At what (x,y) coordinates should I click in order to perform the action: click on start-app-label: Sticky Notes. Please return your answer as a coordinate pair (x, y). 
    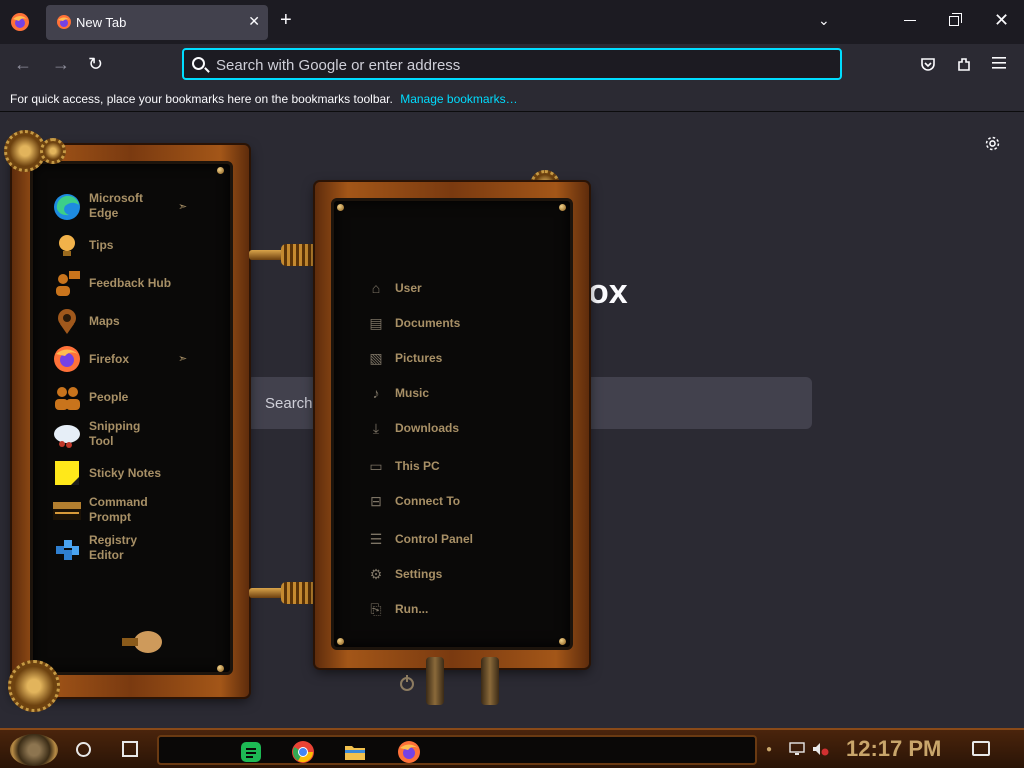
    Looking at the image, I should click on (125, 473).